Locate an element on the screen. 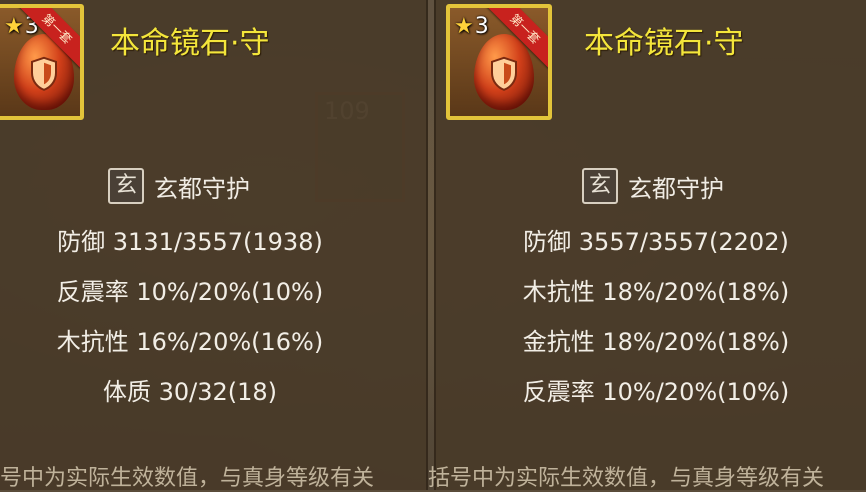 Image resolution: width=866 pixels, height=492 pixels. stat-line: 体质 30/32(18) is located at coordinates (190, 392).